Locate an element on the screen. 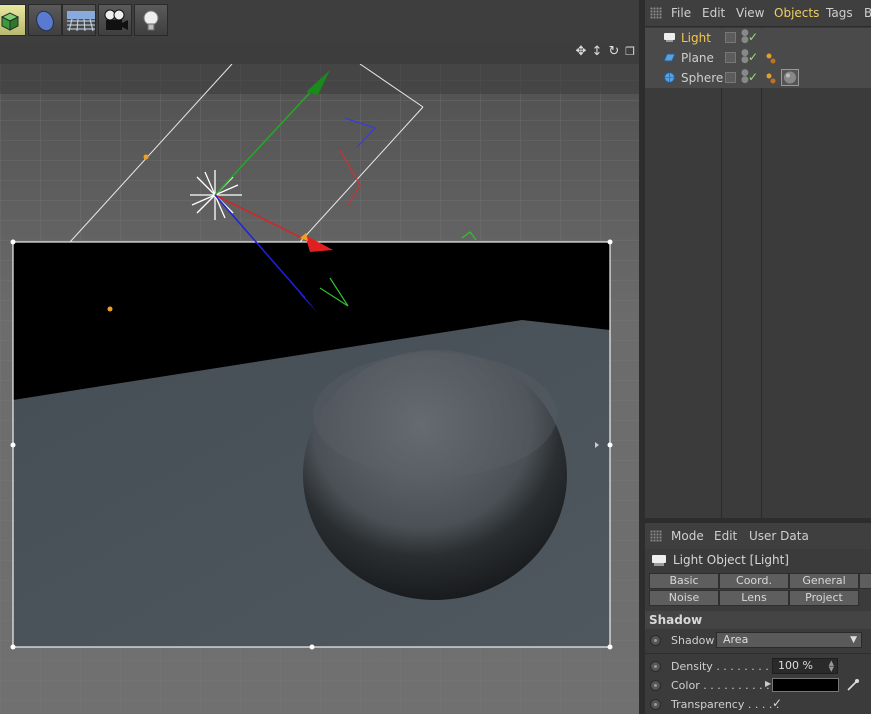 This screenshot has width=871, height=714. plane-object-icon is located at coordinates (669, 57).